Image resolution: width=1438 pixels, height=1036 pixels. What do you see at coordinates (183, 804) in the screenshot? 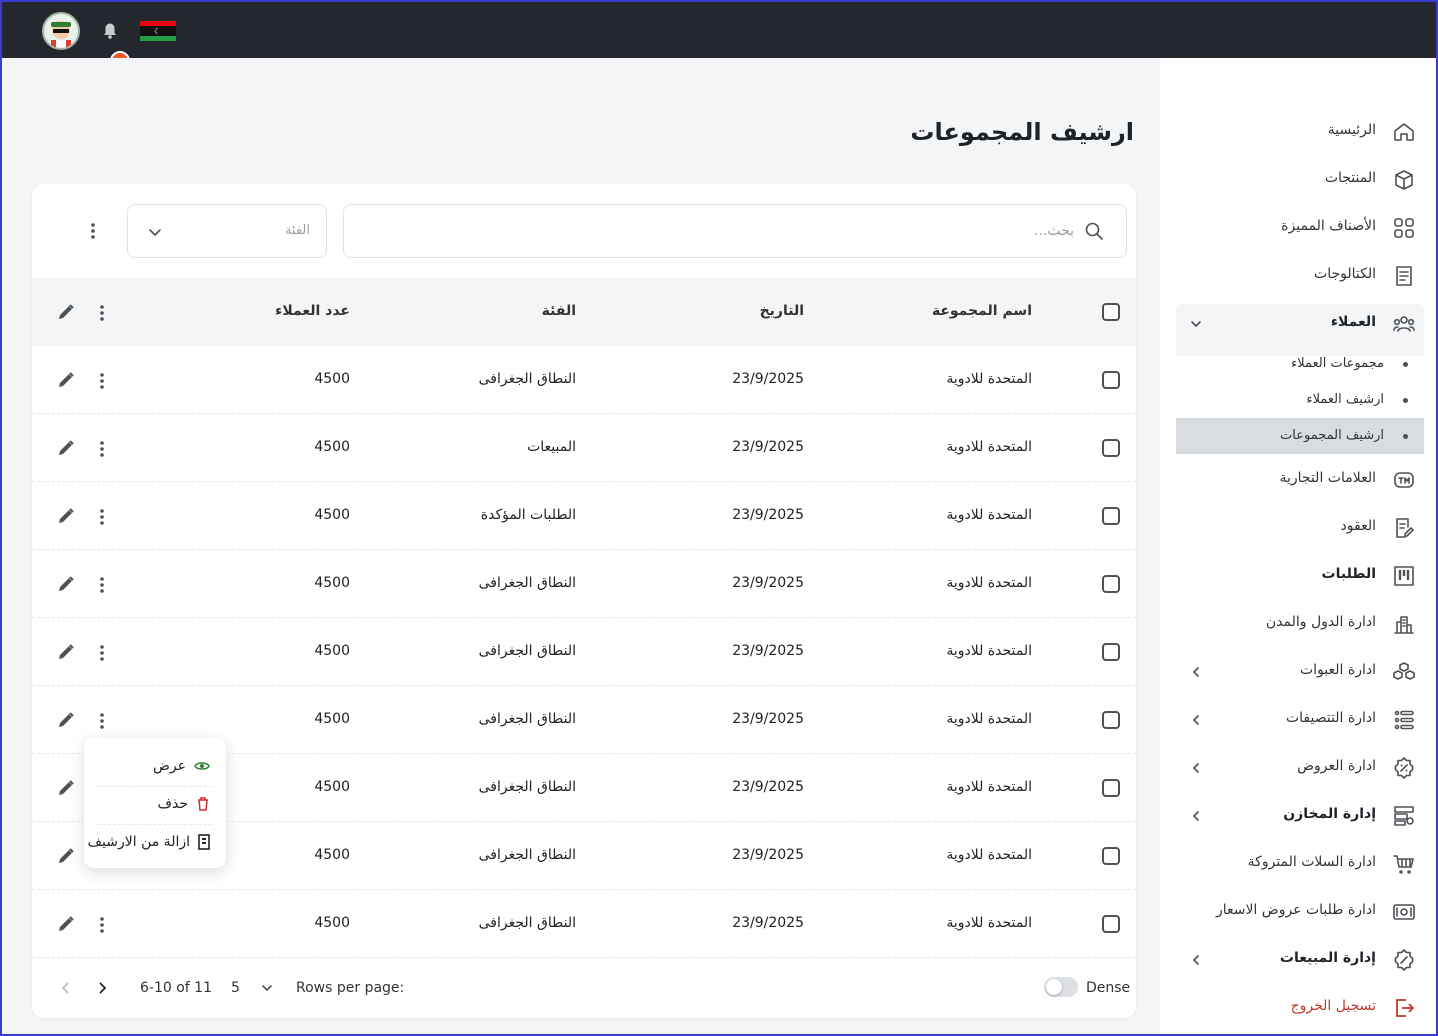
I see `menu-item-delete: حذف` at bounding box center [183, 804].